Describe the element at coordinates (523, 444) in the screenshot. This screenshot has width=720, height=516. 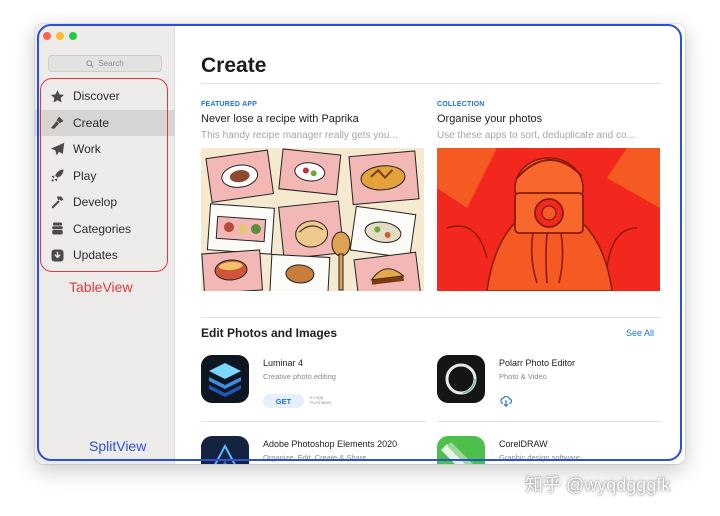
I see `app-name: CorelDRAW` at that location.